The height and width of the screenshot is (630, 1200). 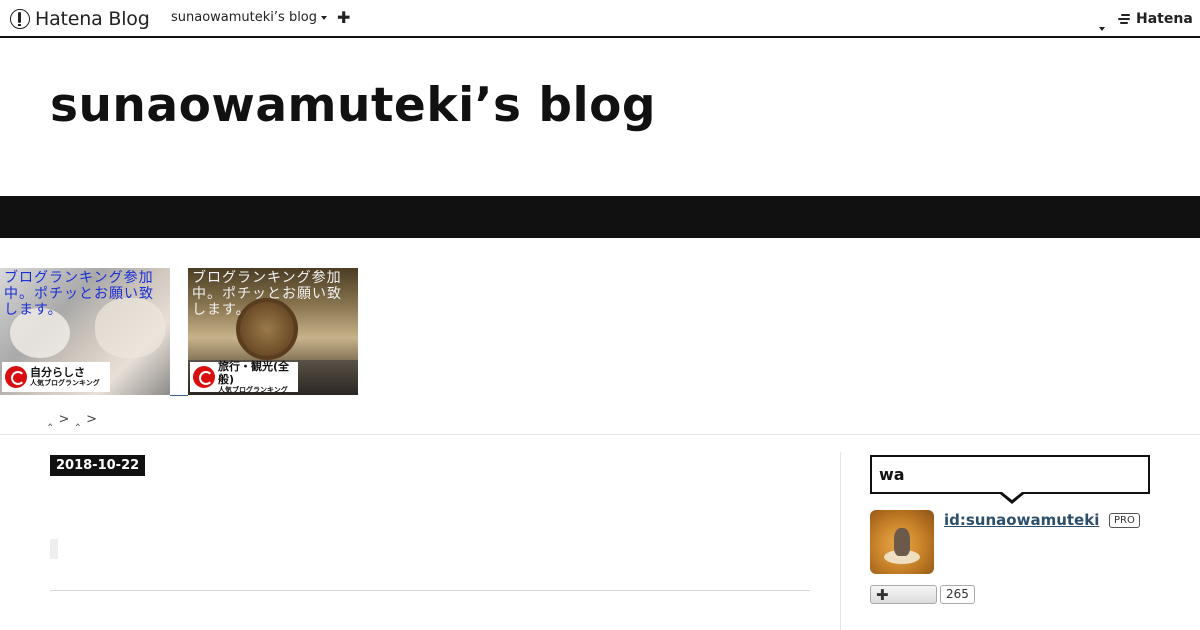 What do you see at coordinates (1100, 25) in the screenshot?
I see `user-menu-dropdown` at bounding box center [1100, 25].